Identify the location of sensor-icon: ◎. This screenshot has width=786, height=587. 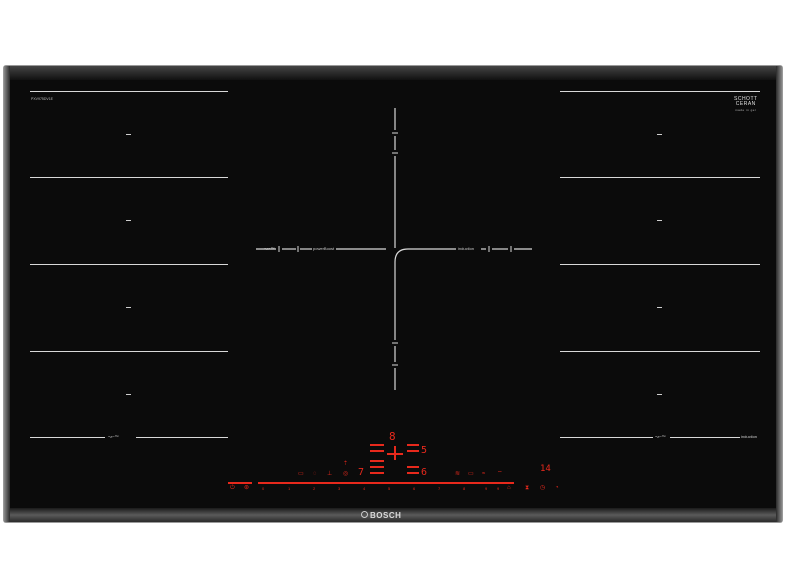
(345, 474).